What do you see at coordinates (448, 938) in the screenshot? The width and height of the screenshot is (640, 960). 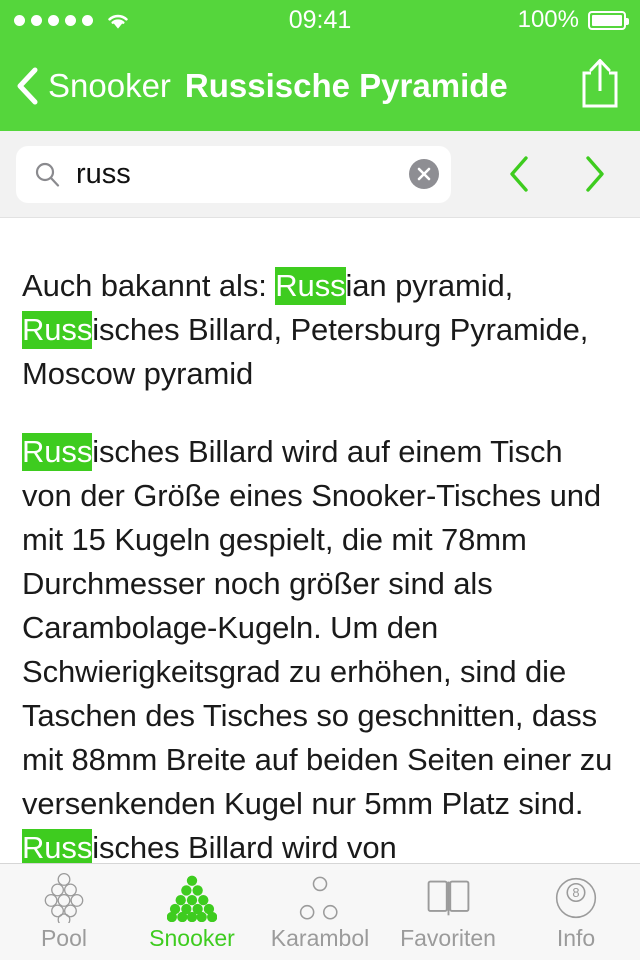 I see `tab-label: Favoriten` at bounding box center [448, 938].